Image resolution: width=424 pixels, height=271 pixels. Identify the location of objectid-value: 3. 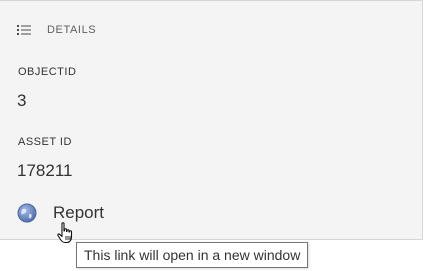
(22, 100).